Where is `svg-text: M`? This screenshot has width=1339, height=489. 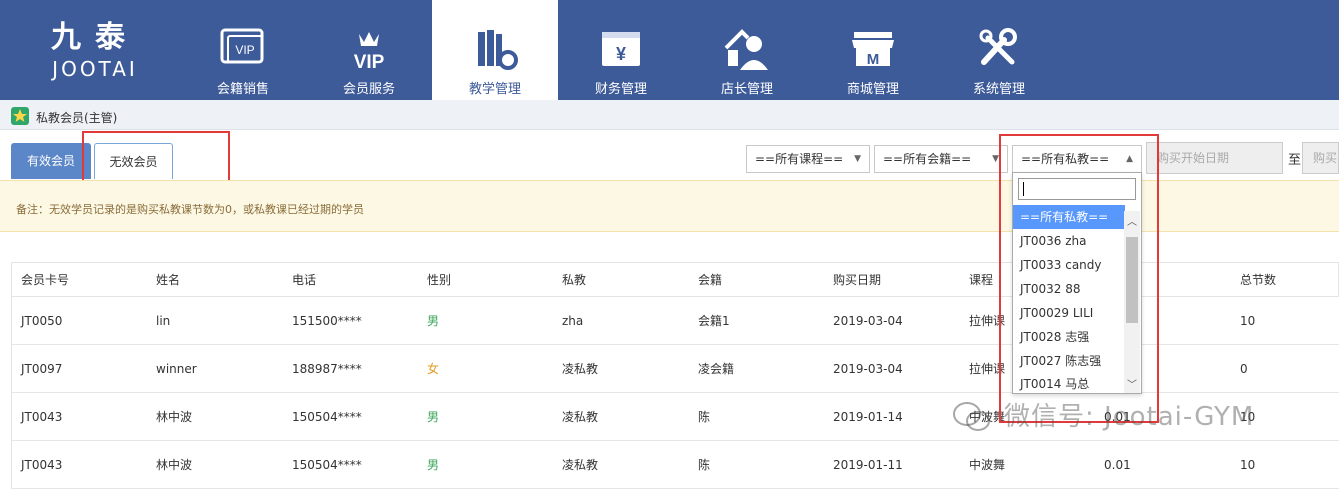 svg-text: M is located at coordinates (873, 59).